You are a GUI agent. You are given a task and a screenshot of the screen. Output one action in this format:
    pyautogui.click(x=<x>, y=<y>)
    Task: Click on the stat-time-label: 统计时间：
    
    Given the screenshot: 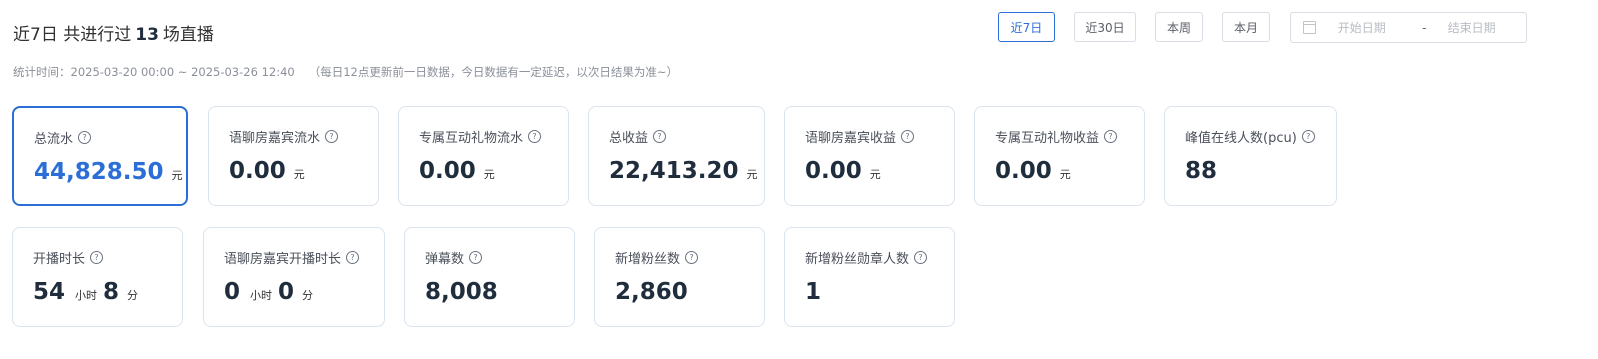 What is the action you would take?
    pyautogui.click(x=42, y=72)
    